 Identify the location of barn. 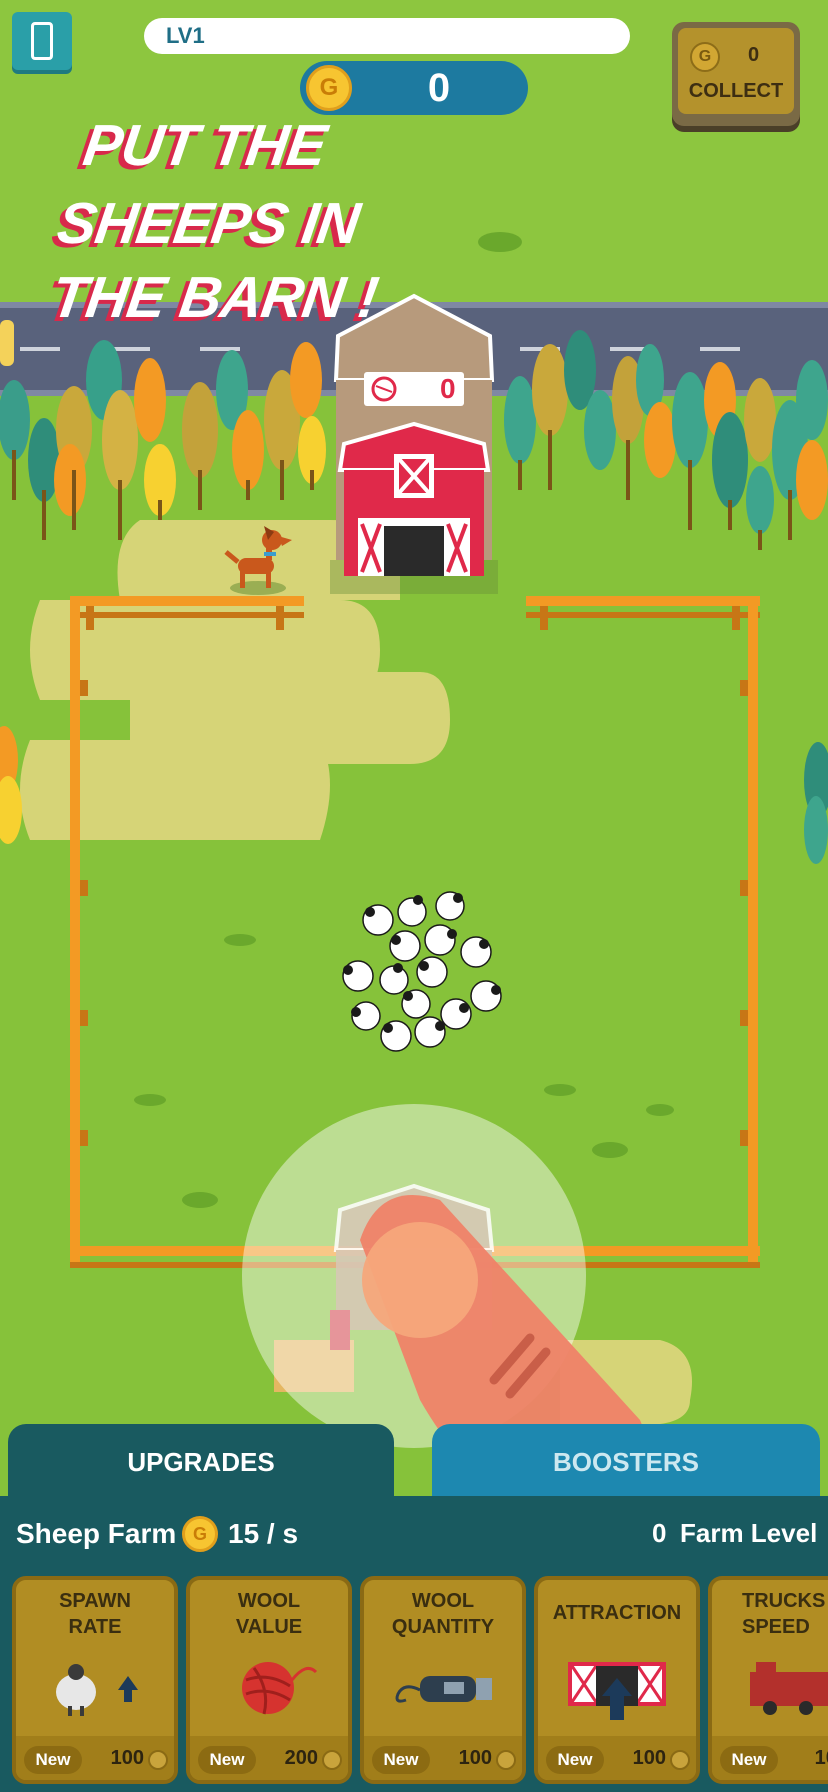
(414, 443).